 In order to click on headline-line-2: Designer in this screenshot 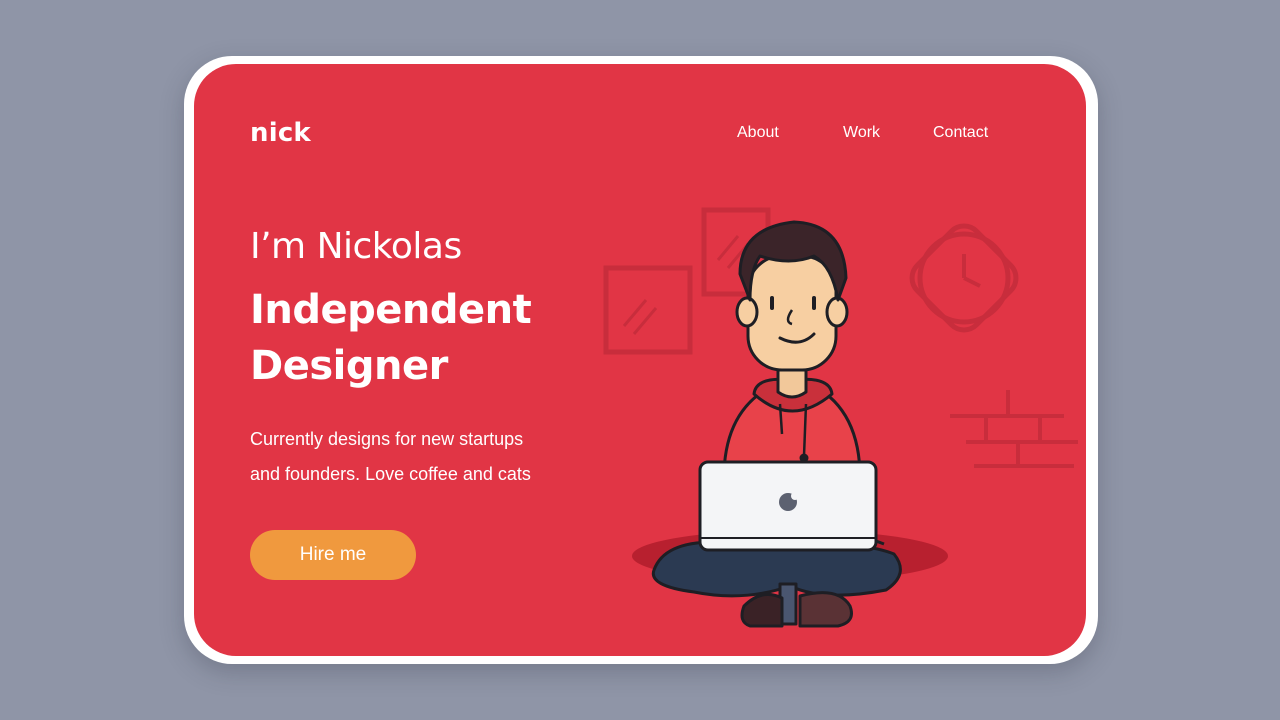, I will do `click(349, 366)`.